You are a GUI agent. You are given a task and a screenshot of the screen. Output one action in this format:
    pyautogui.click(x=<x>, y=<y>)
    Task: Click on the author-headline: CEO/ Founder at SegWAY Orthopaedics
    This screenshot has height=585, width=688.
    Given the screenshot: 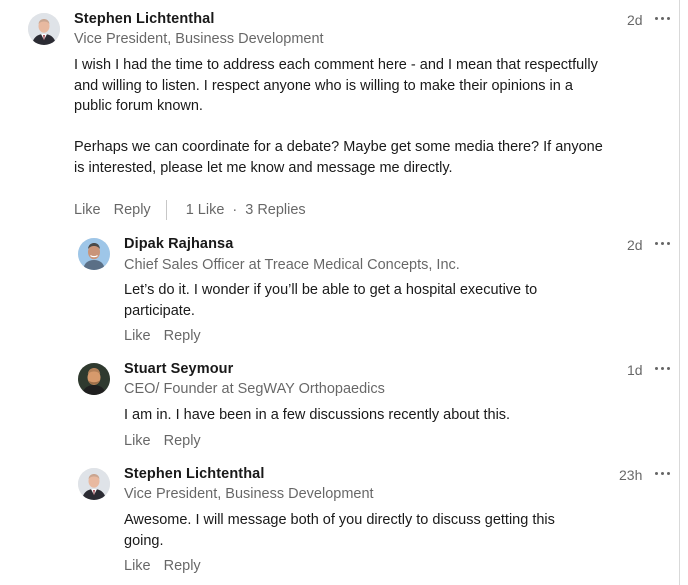 What is the action you would take?
    pyautogui.click(x=254, y=389)
    